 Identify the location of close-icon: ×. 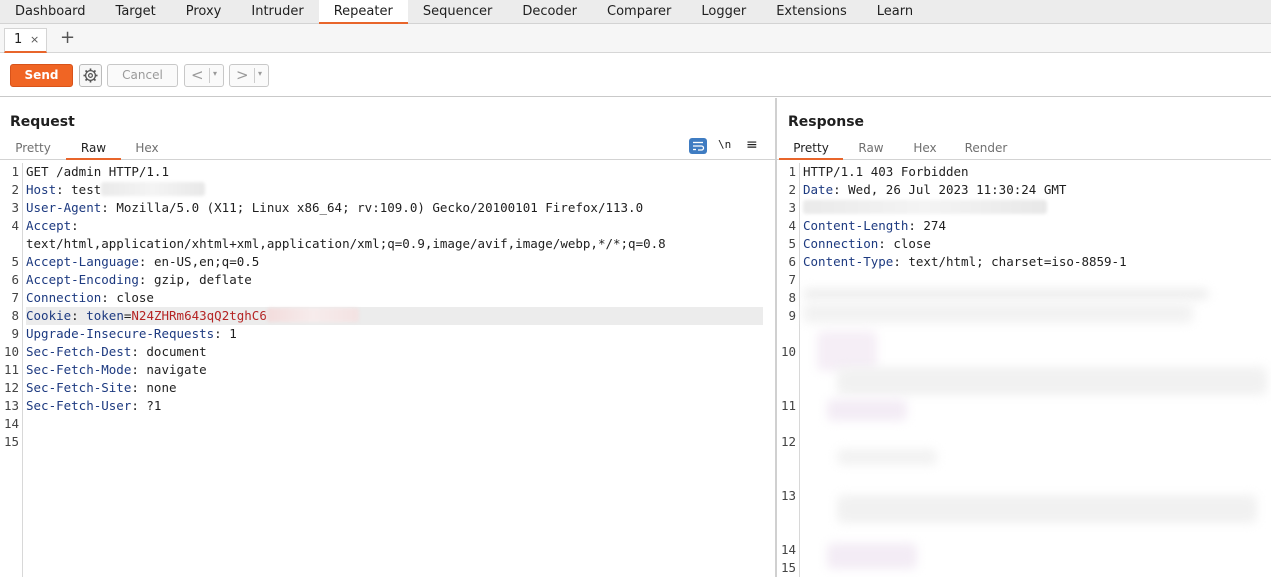
(34, 39).